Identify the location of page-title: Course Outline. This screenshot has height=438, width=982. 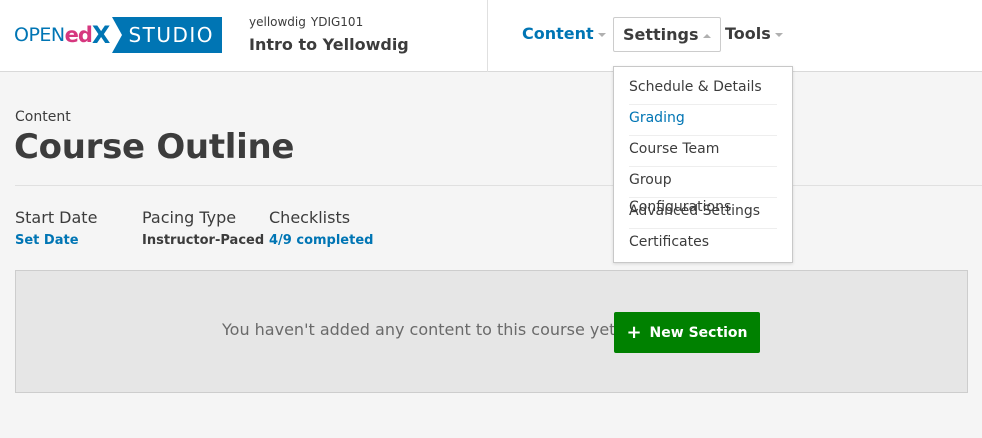
(154, 147).